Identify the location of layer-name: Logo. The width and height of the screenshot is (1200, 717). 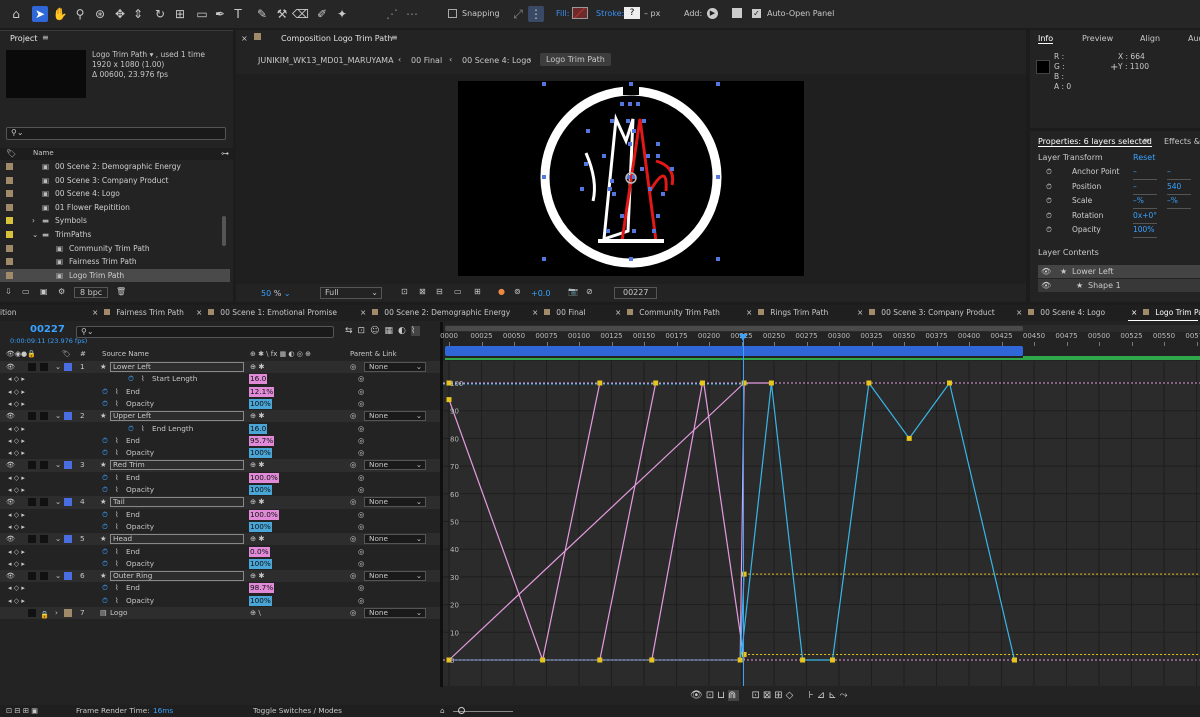
(119, 613).